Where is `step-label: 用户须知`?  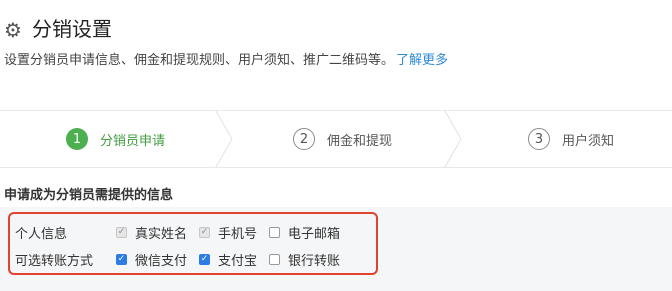
step-label: 用户须知 is located at coordinates (588, 141).